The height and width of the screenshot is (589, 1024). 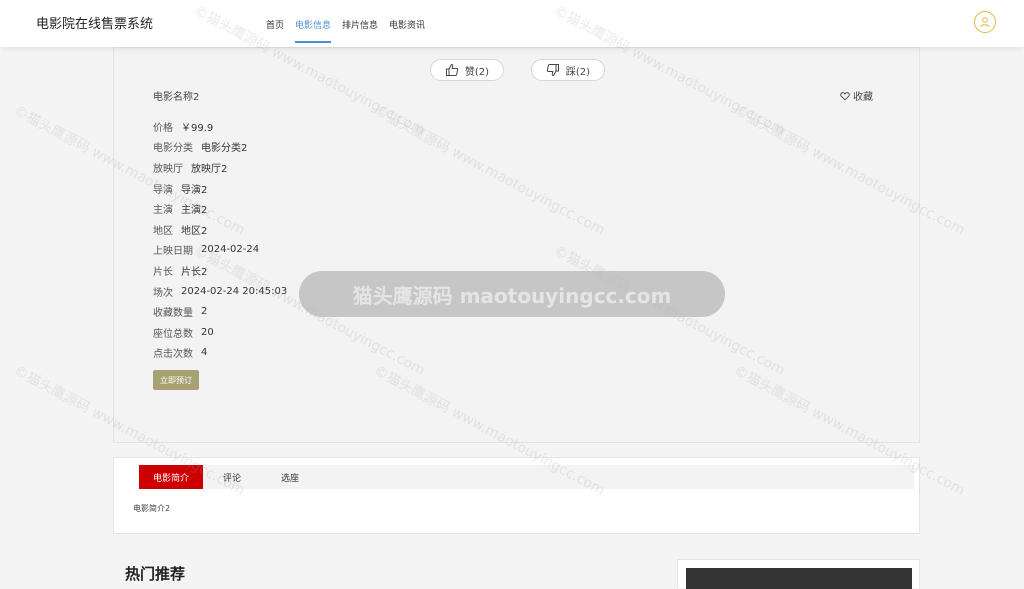 I want to click on info-label: 主演, so click(x=163, y=211).